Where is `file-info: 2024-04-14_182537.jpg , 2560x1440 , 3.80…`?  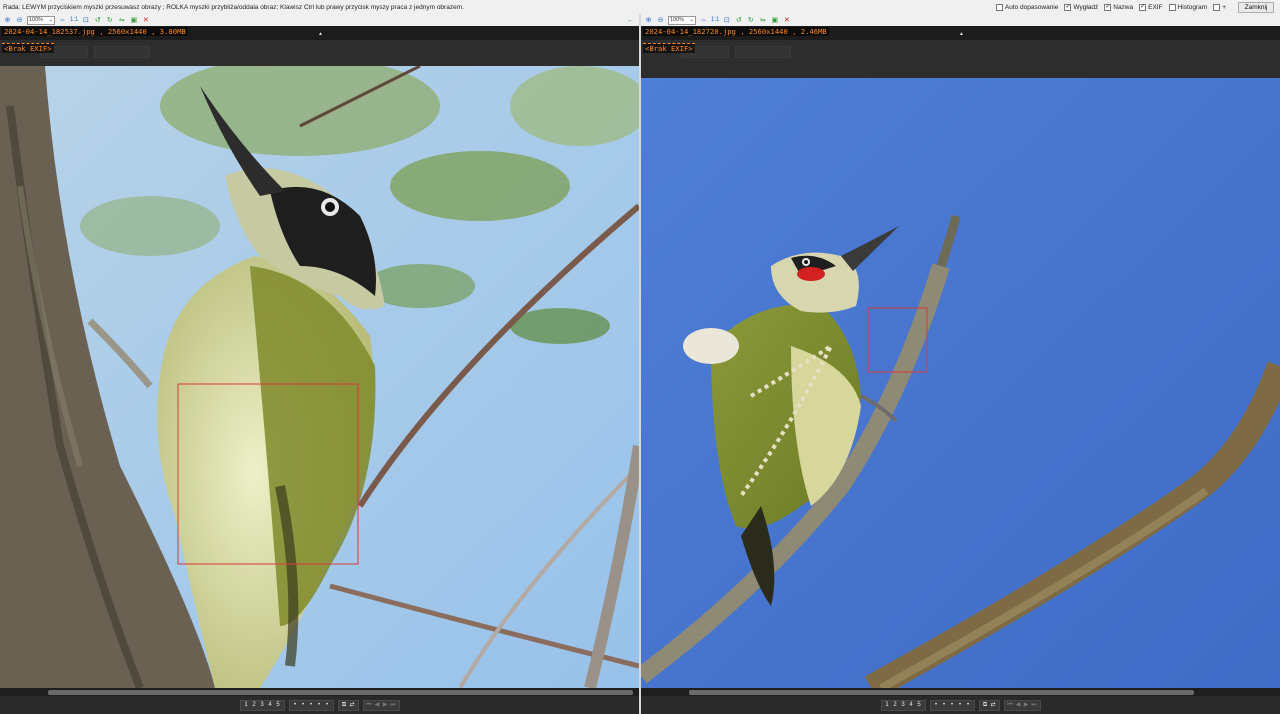 file-info: 2024-04-14_182537.jpg , 2560x1440 , 3.80… is located at coordinates (95, 31).